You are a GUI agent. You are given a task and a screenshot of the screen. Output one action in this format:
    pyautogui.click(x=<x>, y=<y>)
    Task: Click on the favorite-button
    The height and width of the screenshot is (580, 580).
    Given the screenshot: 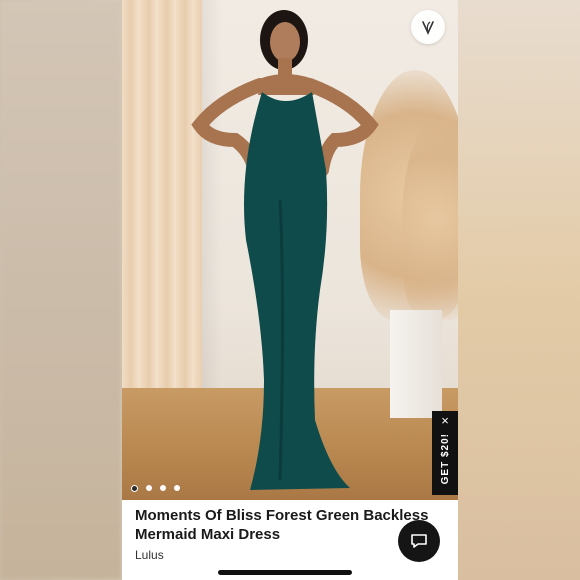 What is the action you would take?
    pyautogui.click(x=428, y=27)
    